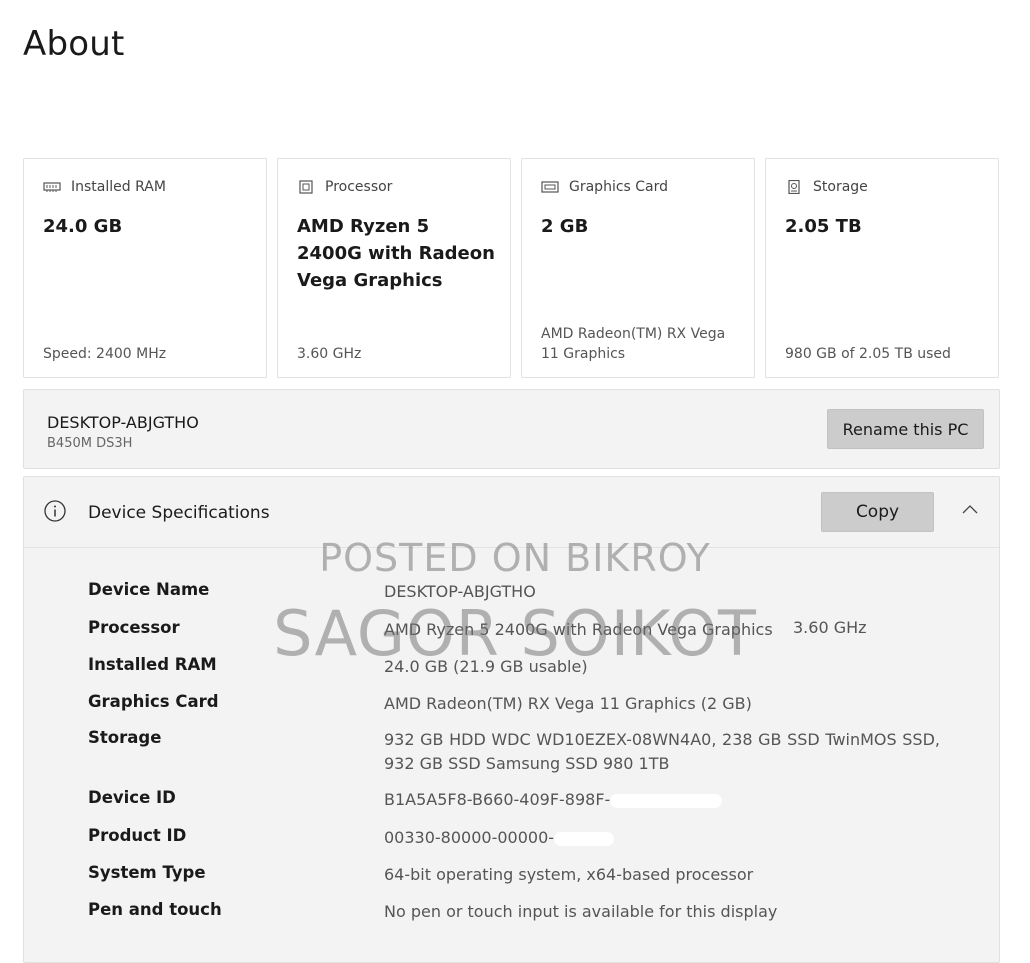 The height and width of the screenshot is (963, 1030). I want to click on pc-model: B450M DS3H, so click(90, 443).